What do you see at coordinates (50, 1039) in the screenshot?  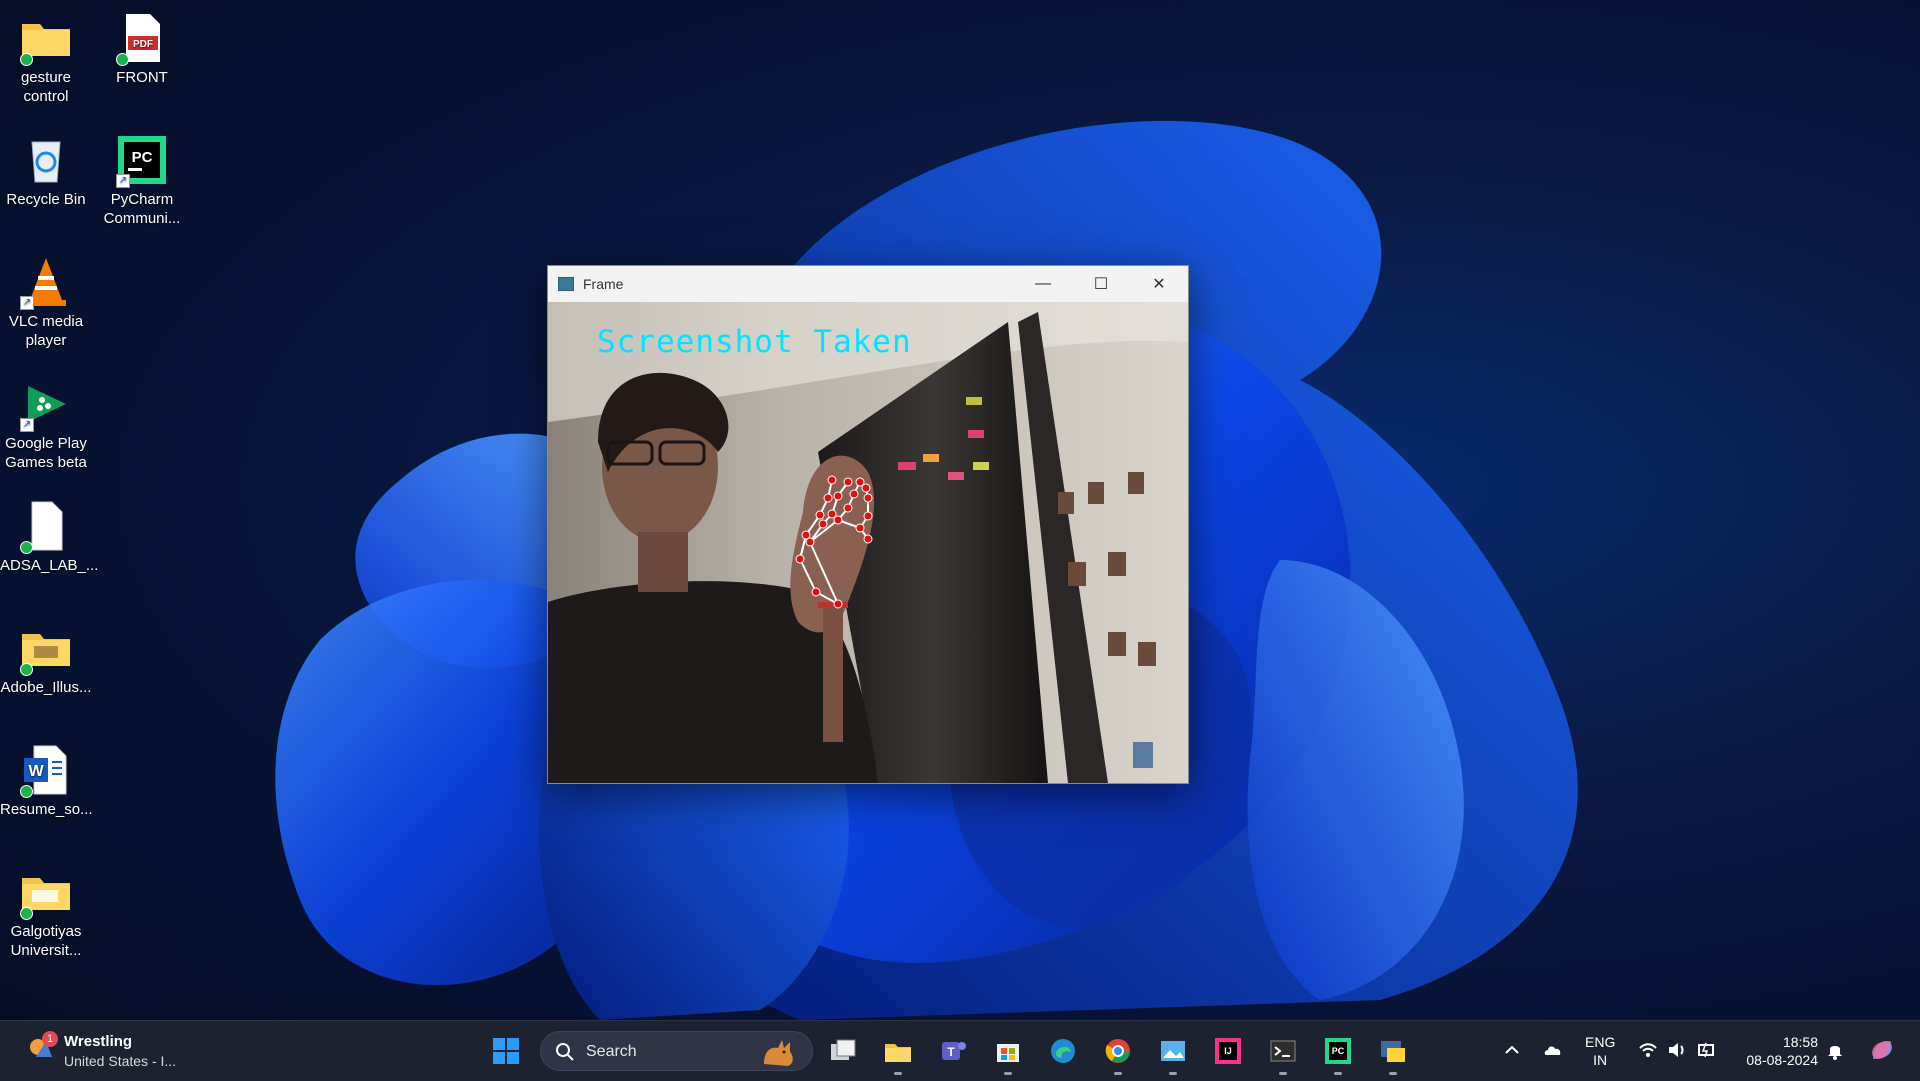 I see `notification-badge: 1` at bounding box center [50, 1039].